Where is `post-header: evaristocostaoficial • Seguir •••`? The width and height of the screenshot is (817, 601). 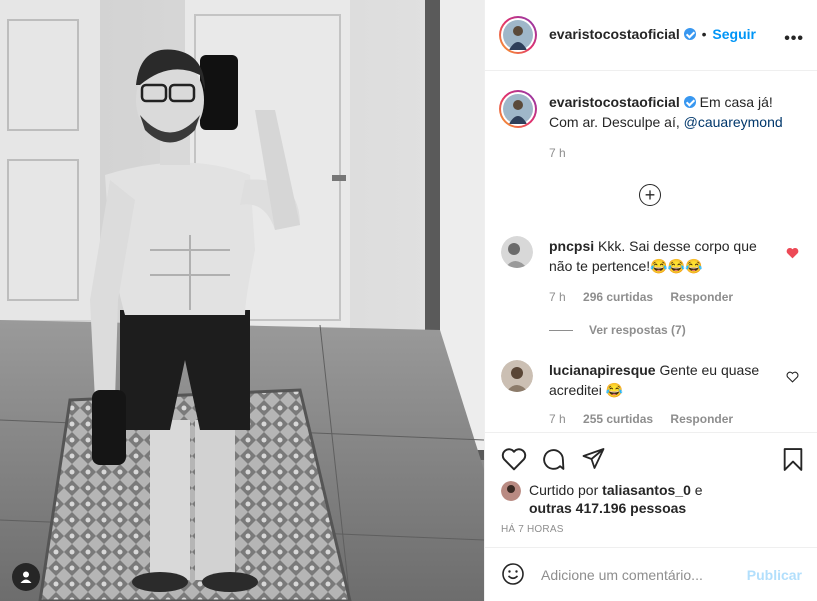 post-header: evaristocostaoficial • Seguir ••• is located at coordinates (651, 35).